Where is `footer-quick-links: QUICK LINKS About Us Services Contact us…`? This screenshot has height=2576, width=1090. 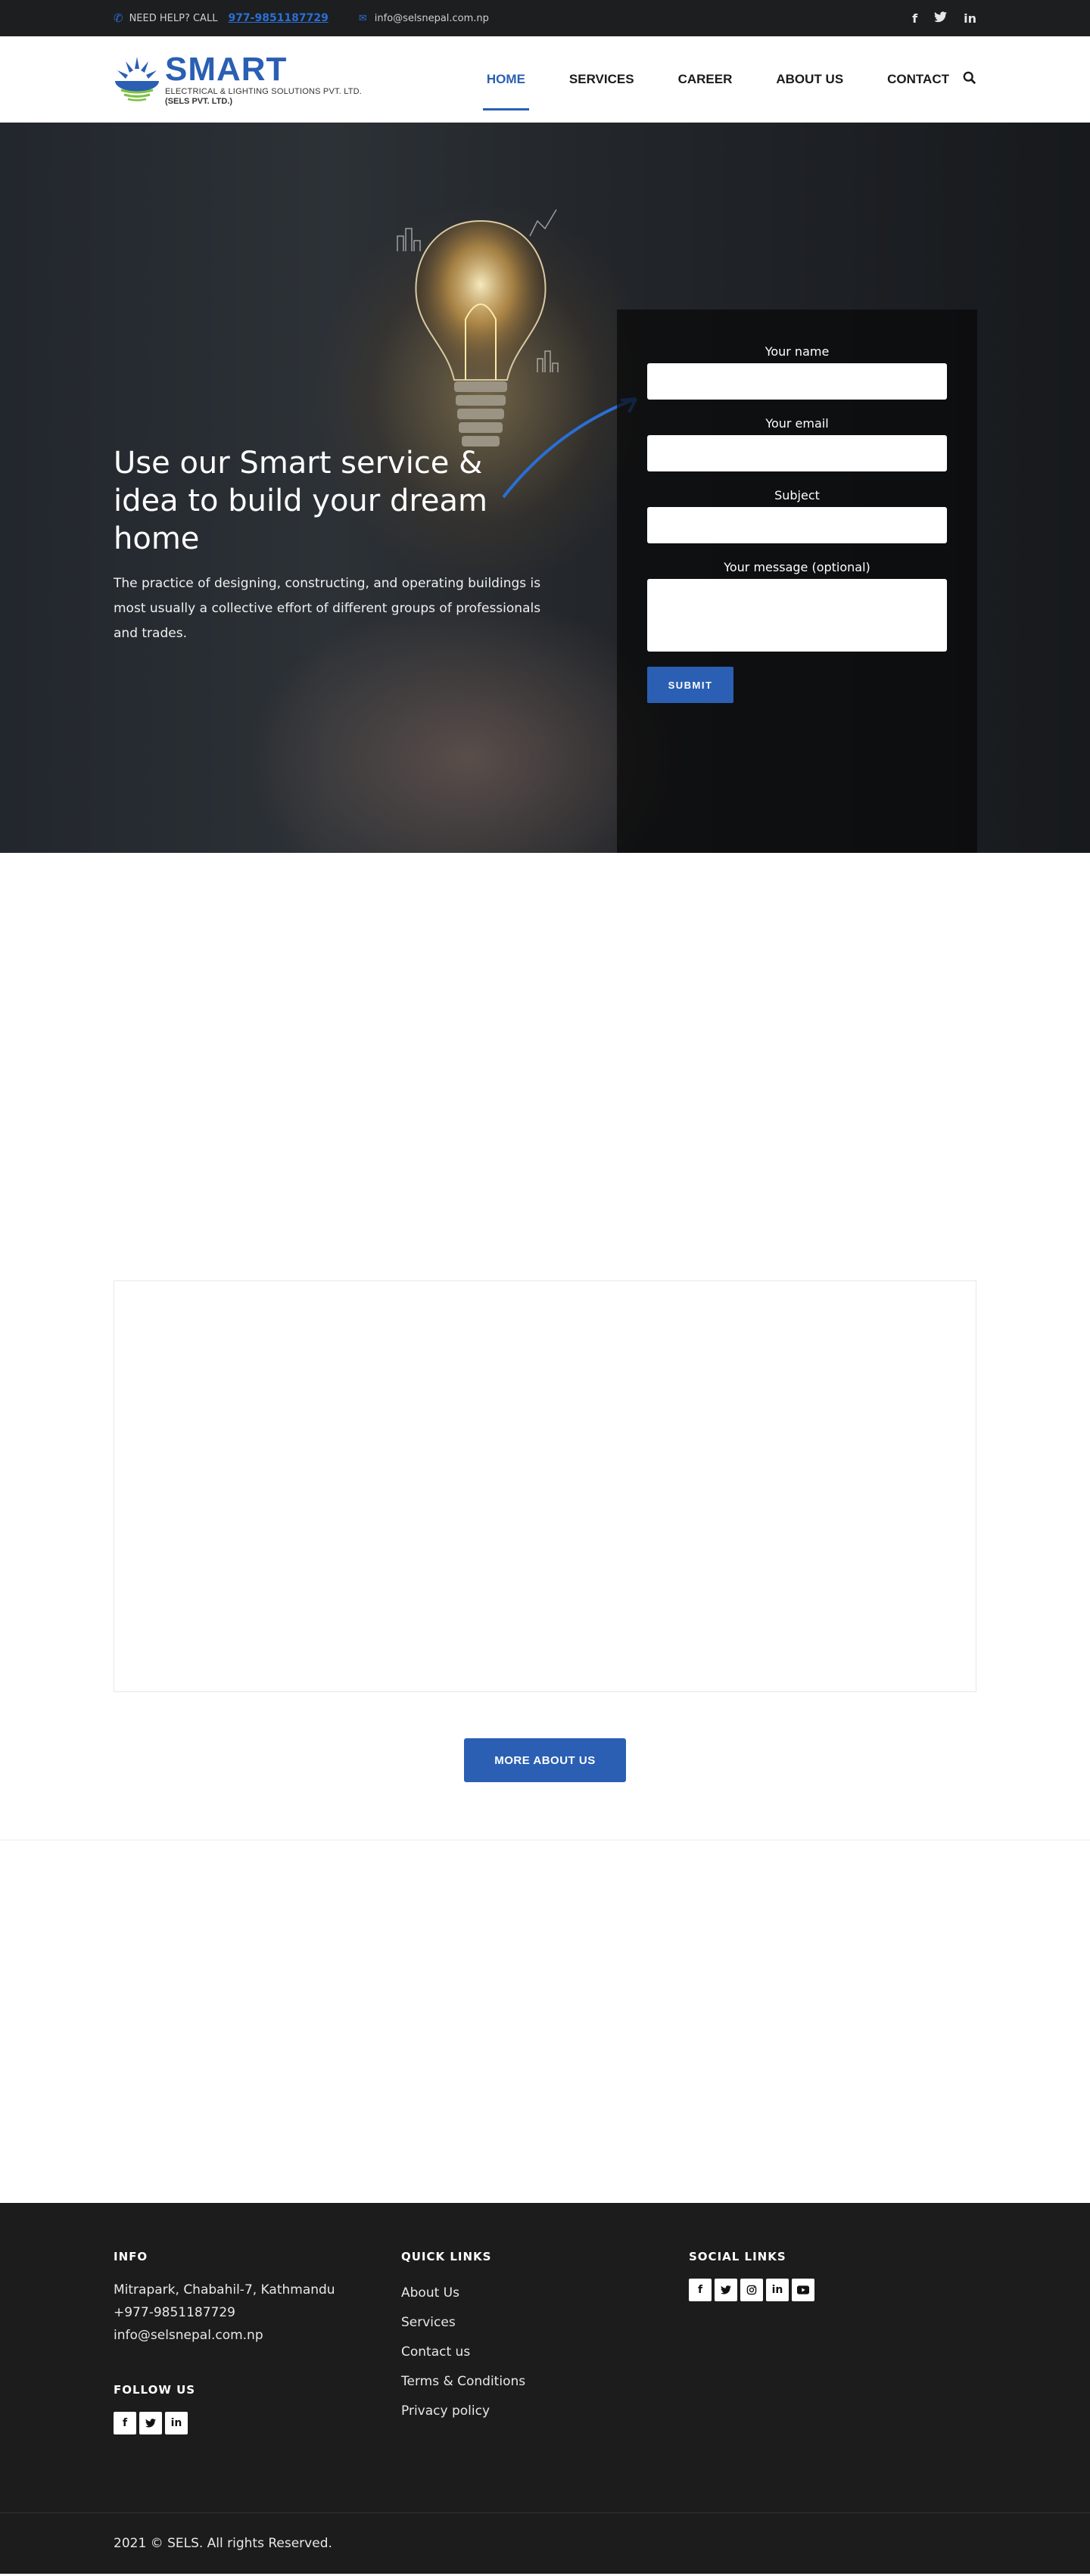 footer-quick-links: QUICK LINKS About Us Services Contact us… is located at coordinates (545, 2342).